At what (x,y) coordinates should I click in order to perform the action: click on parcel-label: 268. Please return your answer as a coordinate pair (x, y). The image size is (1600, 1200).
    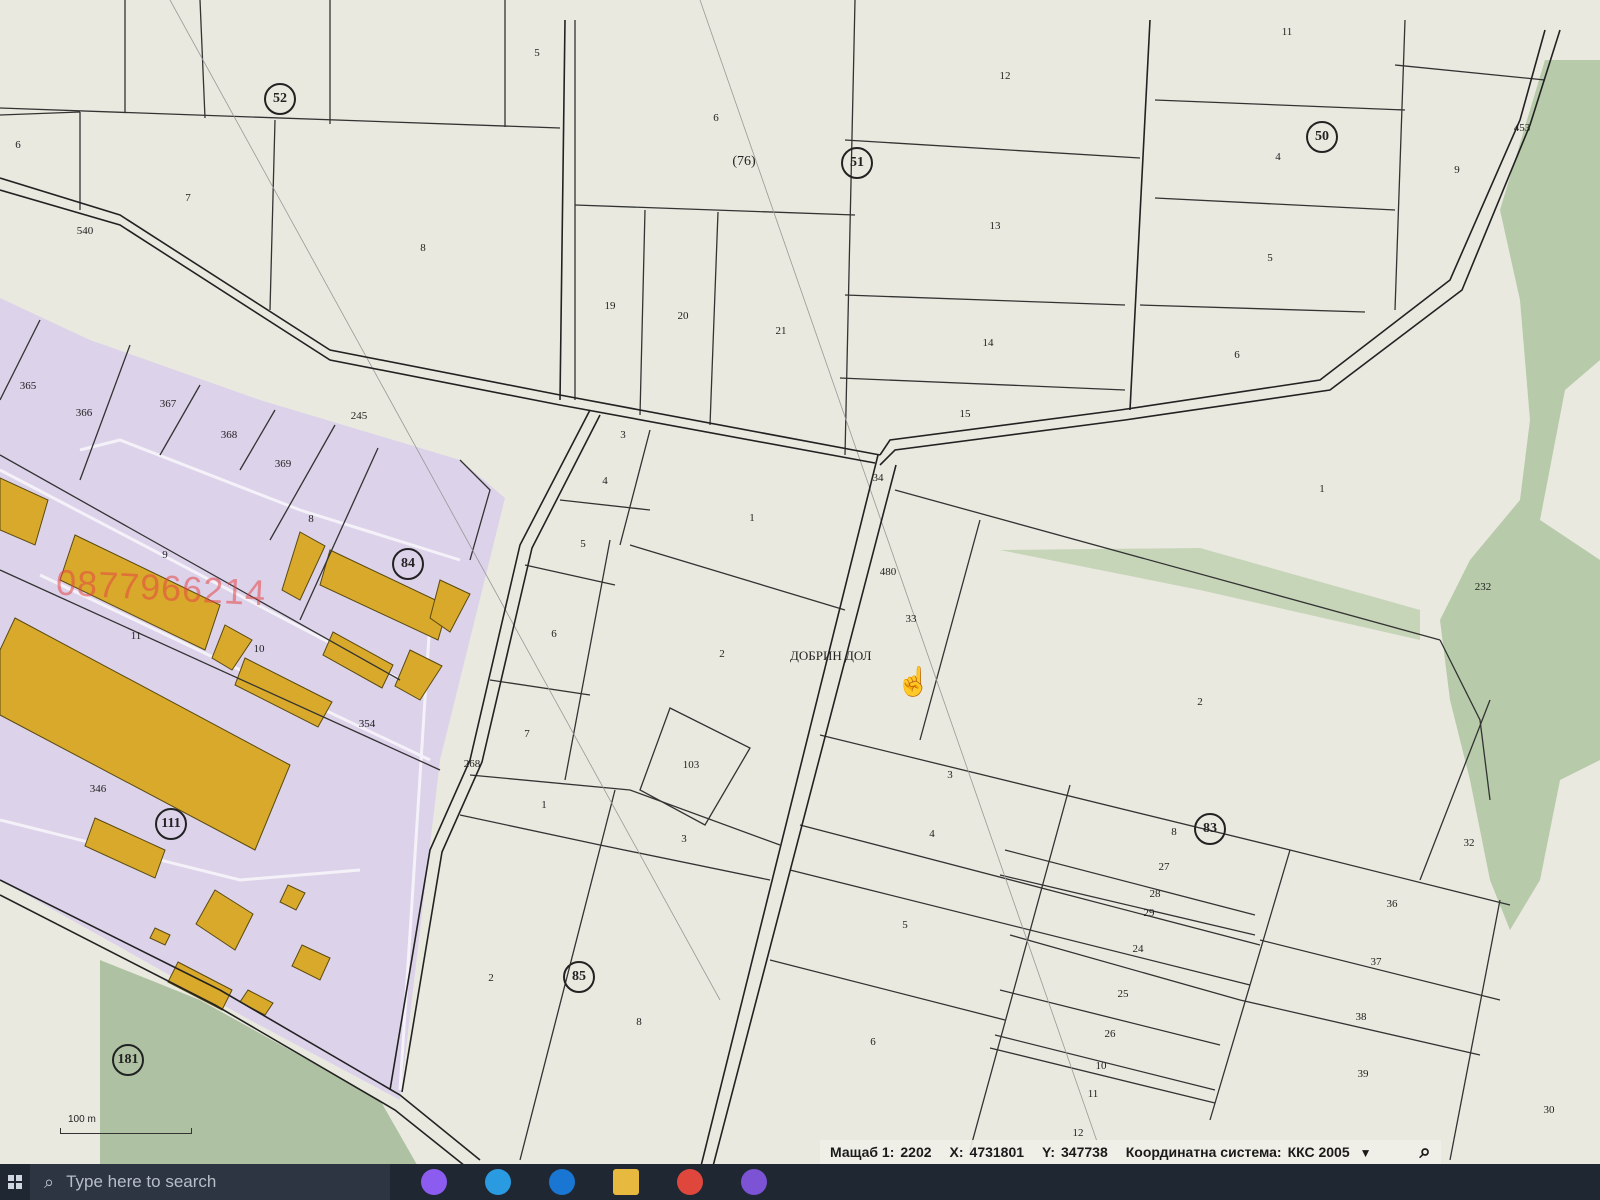
    Looking at the image, I should click on (472, 764).